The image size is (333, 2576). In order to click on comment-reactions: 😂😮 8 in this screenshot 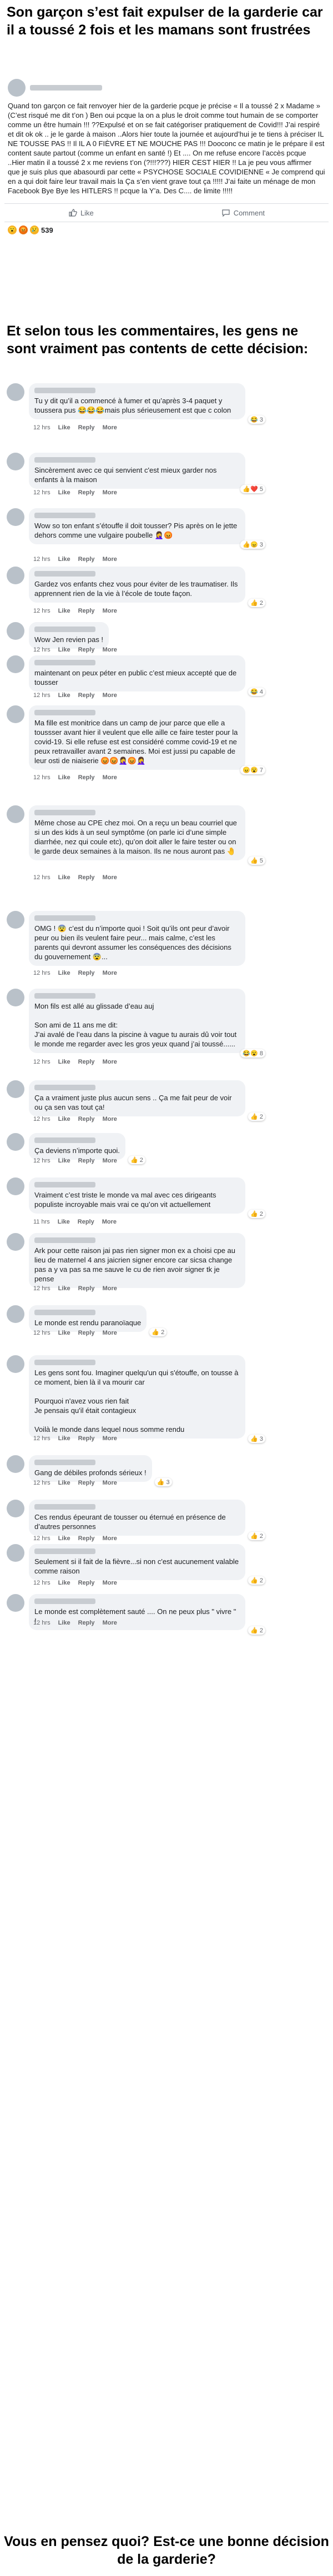, I will do `click(253, 1053)`.